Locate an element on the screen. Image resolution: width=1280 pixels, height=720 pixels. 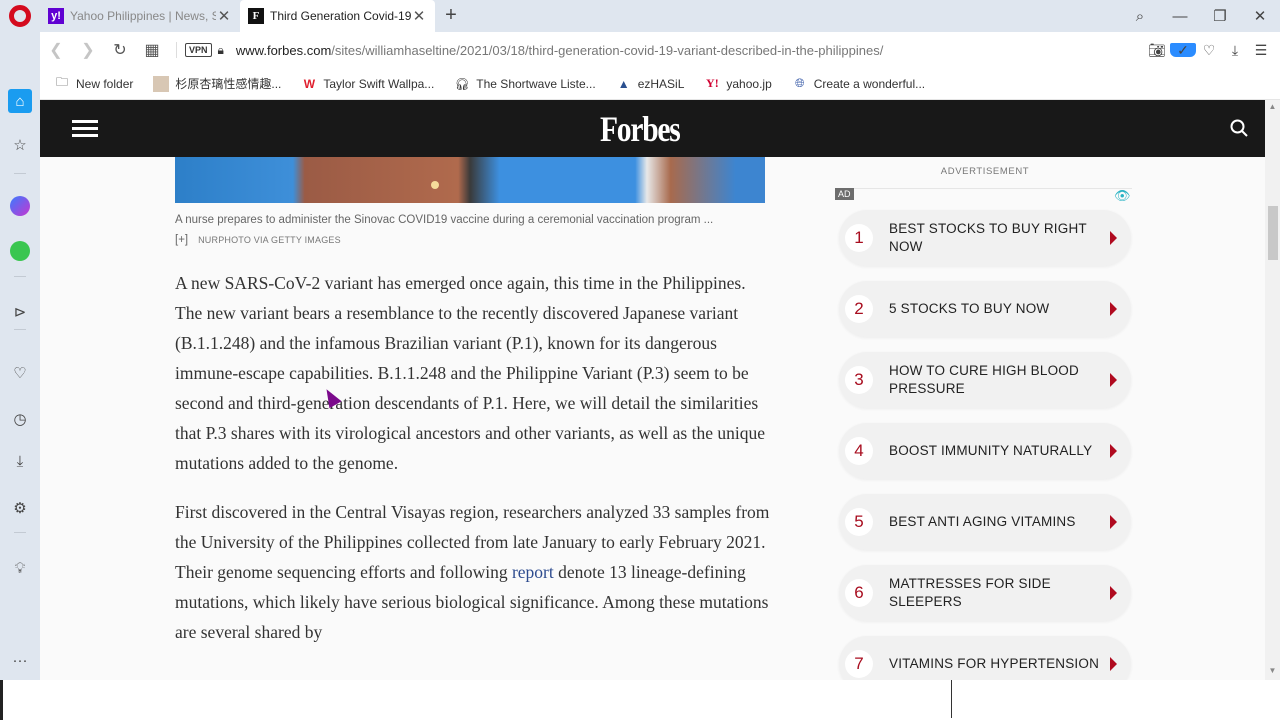
player-icon: ⊳ is located at coordinates (20, 312).